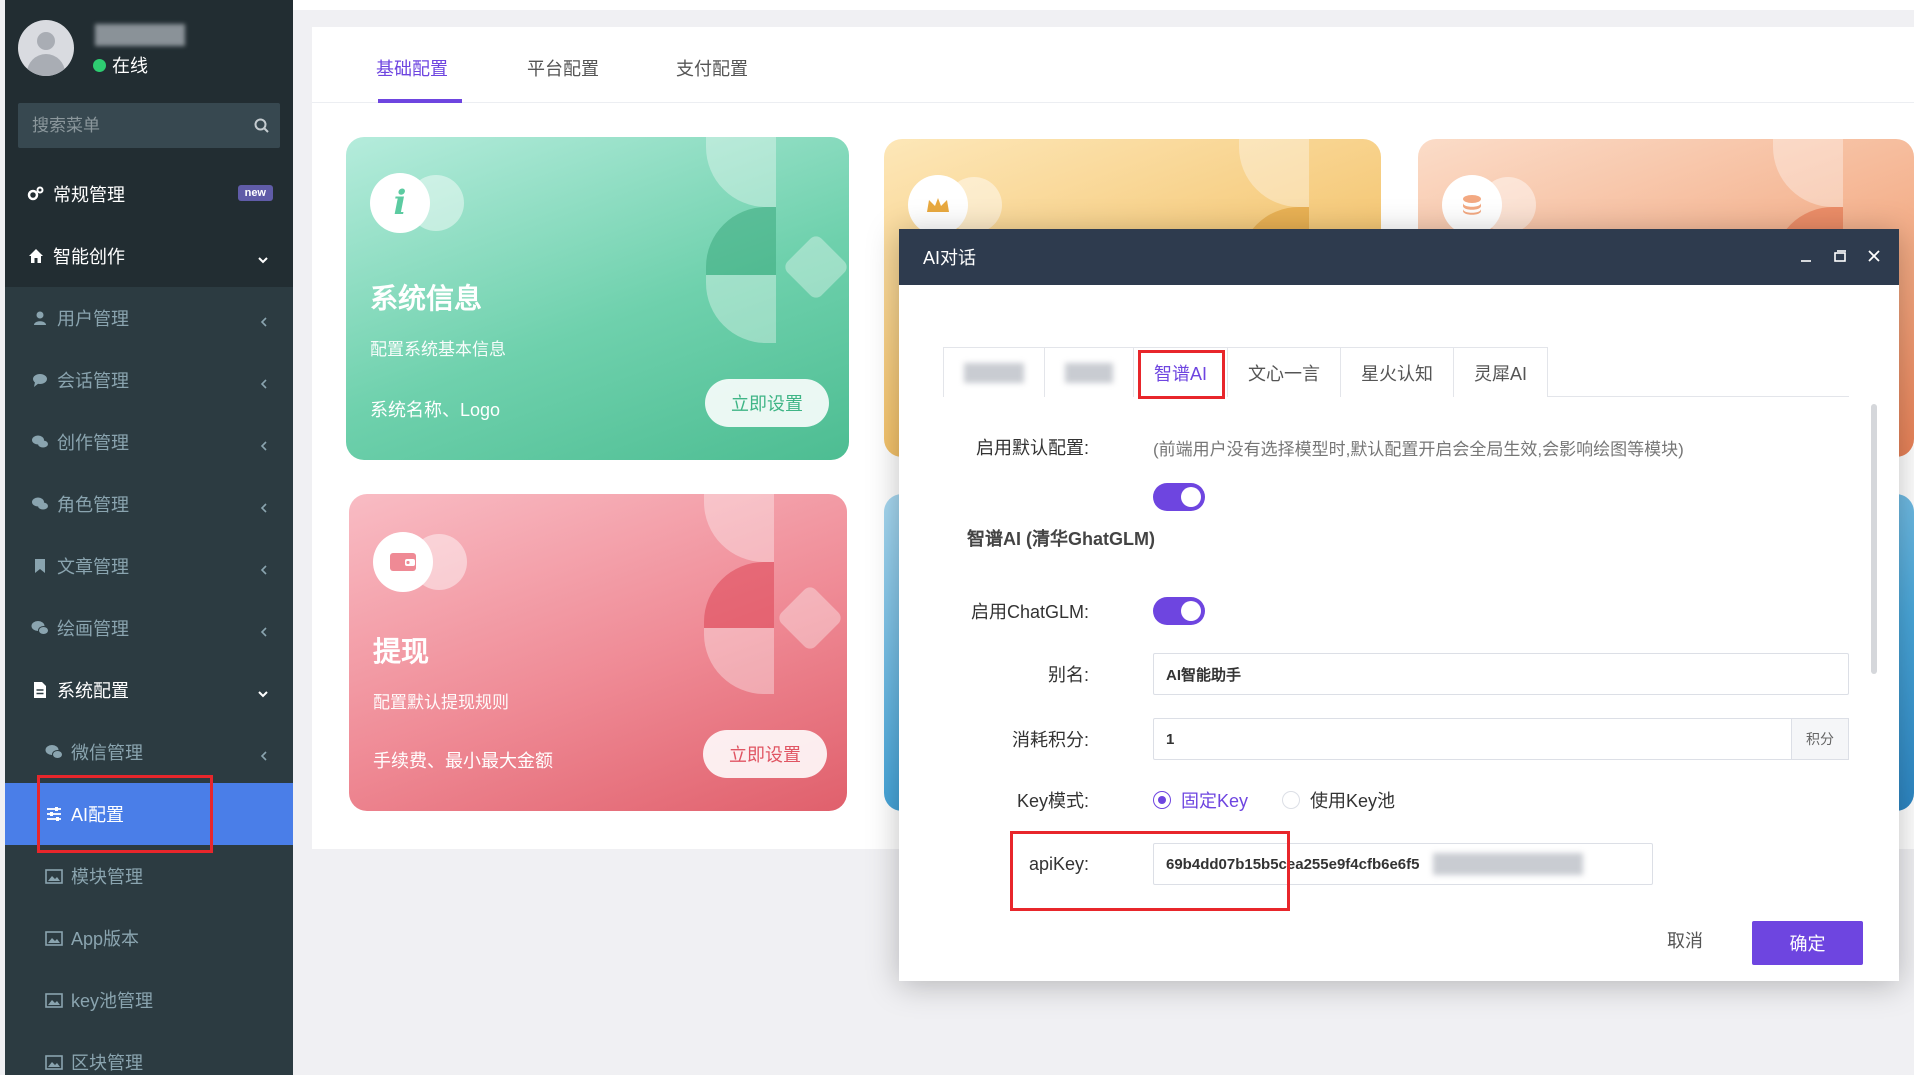  Describe the element at coordinates (120, 65) in the screenshot. I see `online-status: 在线` at that location.